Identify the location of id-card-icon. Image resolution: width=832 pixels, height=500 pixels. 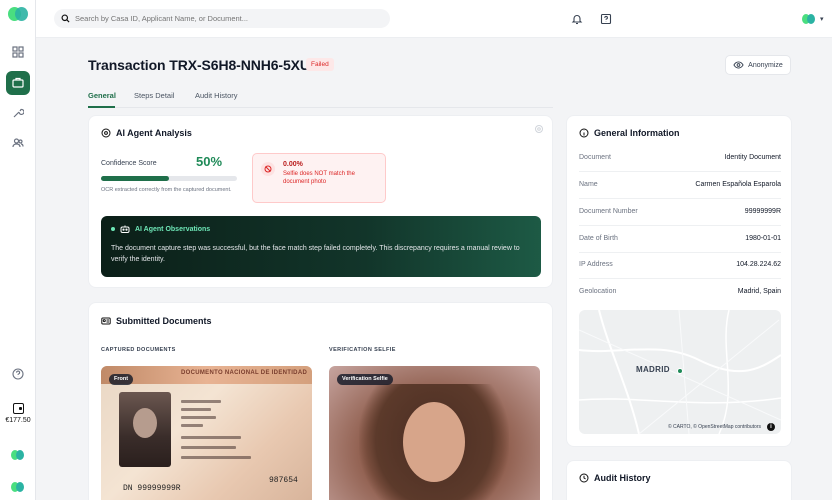
(106, 321).